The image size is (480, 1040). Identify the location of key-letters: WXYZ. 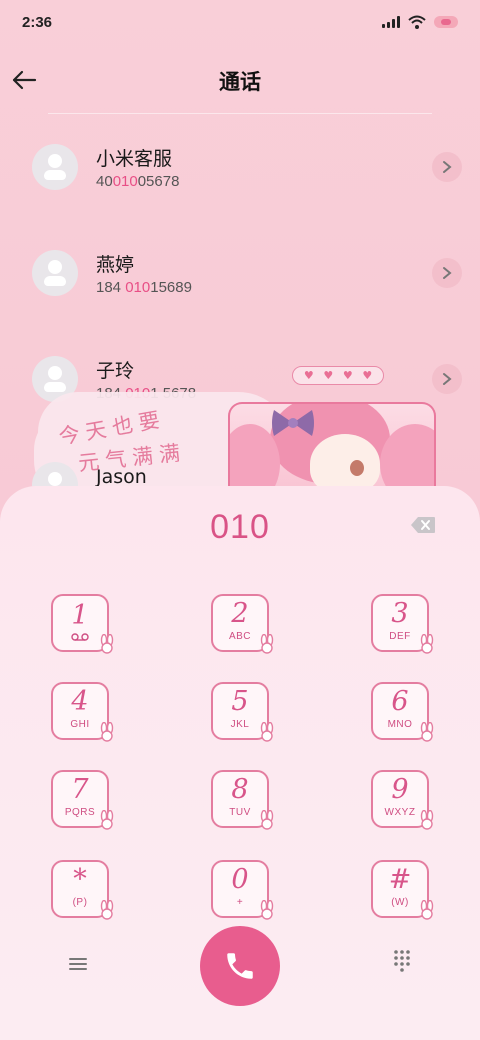
(400, 812).